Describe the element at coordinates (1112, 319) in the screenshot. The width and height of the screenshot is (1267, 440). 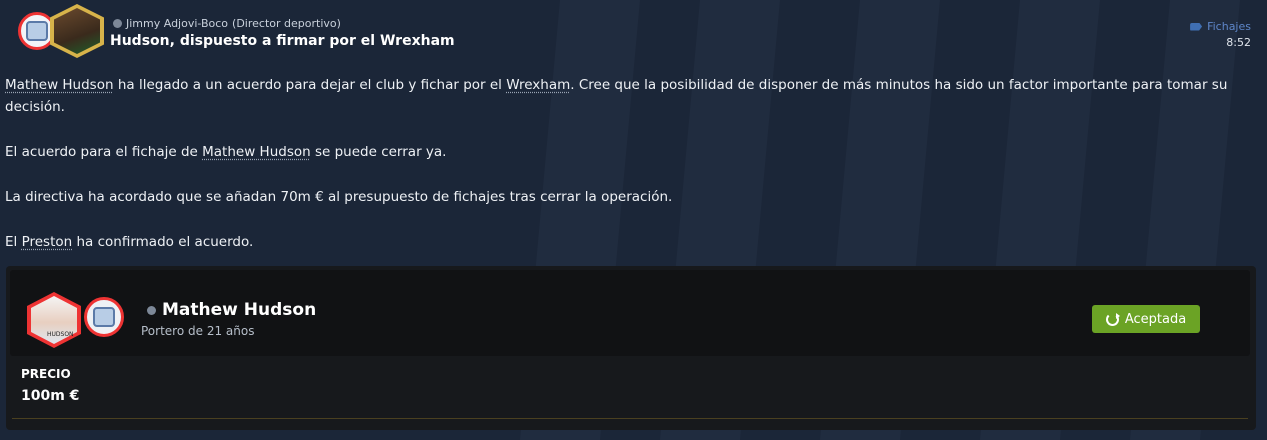
I see `refresh-icon` at that location.